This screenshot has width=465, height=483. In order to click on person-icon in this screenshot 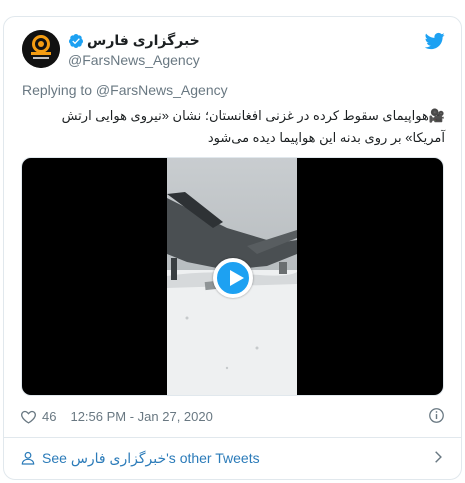, I will do `click(28, 458)`.